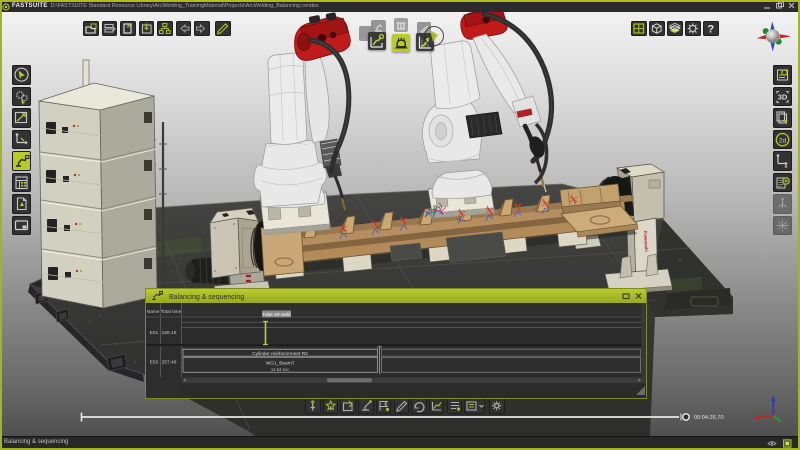 Image resolution: width=800 pixels, height=450 pixels. I want to click on svg-text: 12.64 sec, so click(280, 369).